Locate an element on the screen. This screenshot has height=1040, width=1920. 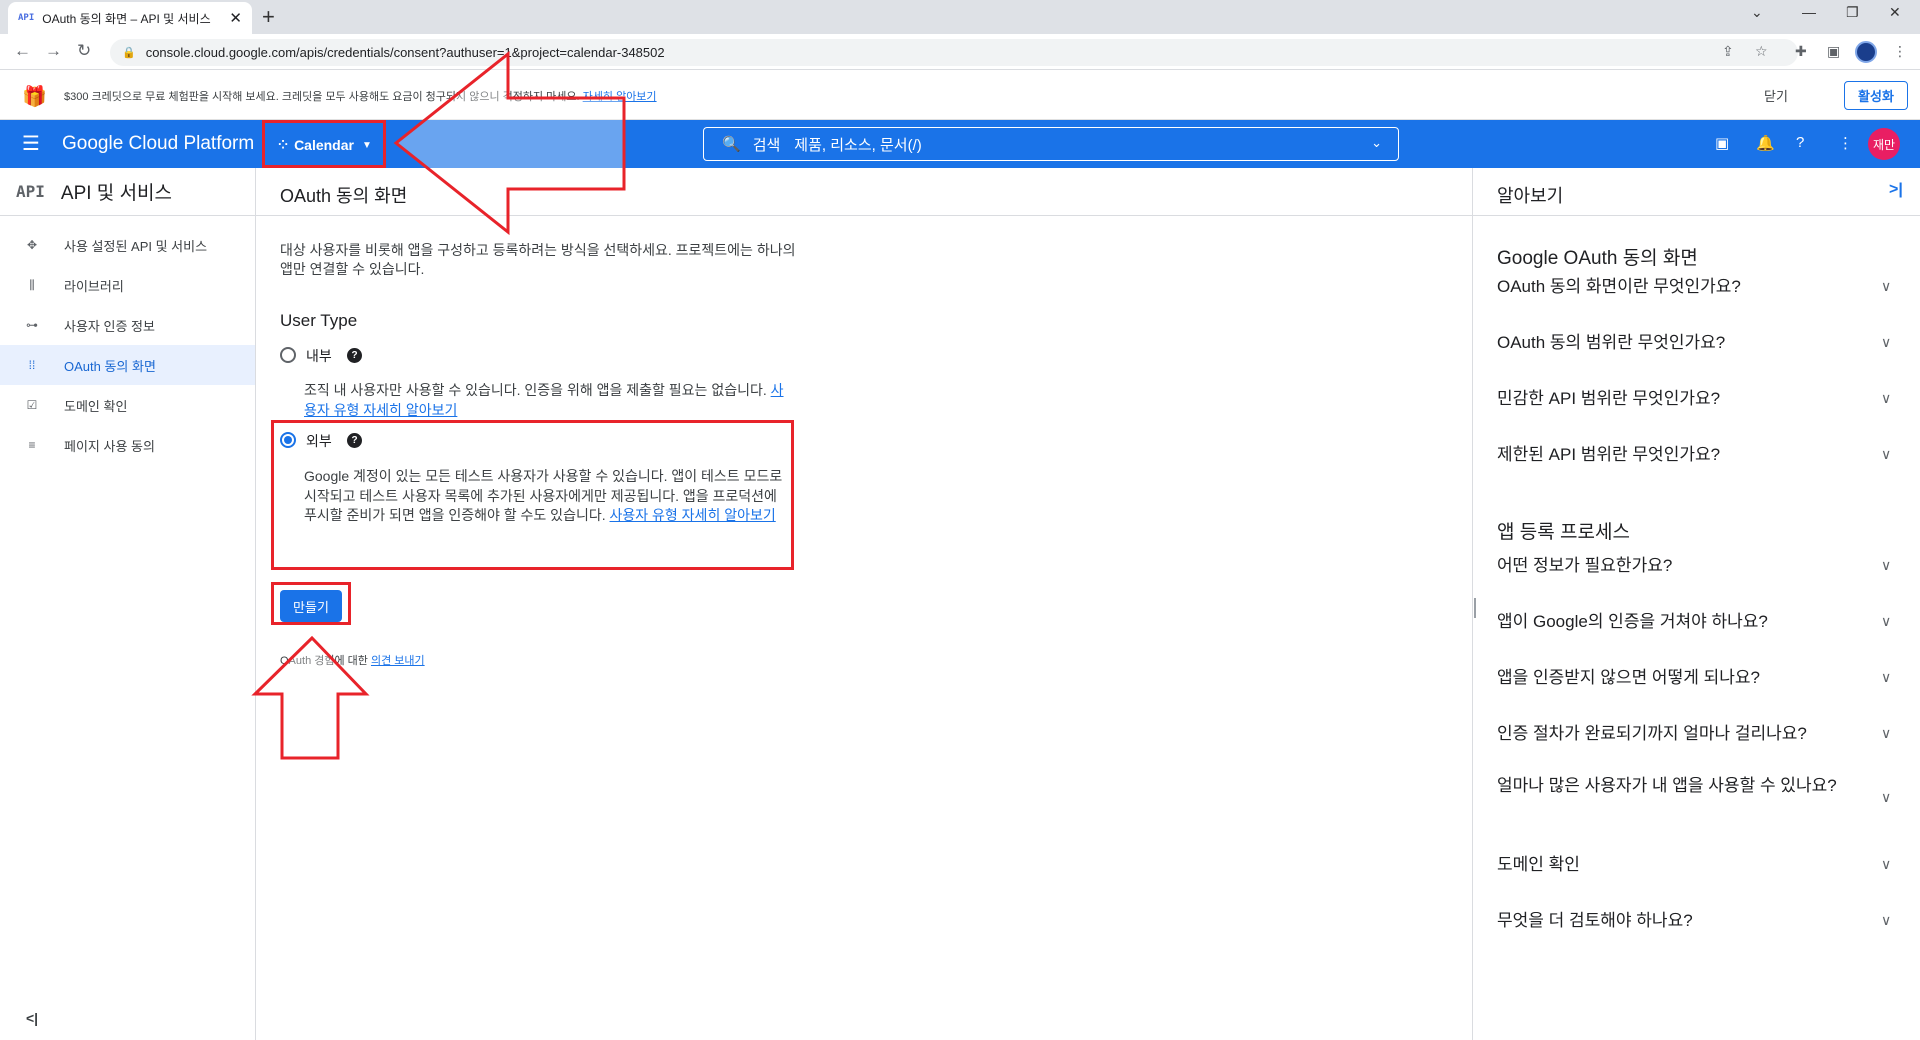
chevron-down-icon: ⌄ is located at coordinates (1376, 143).